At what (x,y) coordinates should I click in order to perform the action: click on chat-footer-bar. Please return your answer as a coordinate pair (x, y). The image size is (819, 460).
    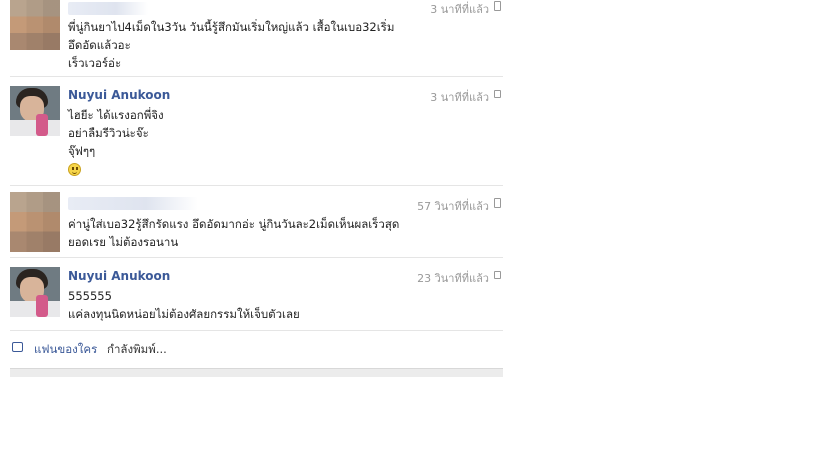
    Looking at the image, I should click on (256, 372).